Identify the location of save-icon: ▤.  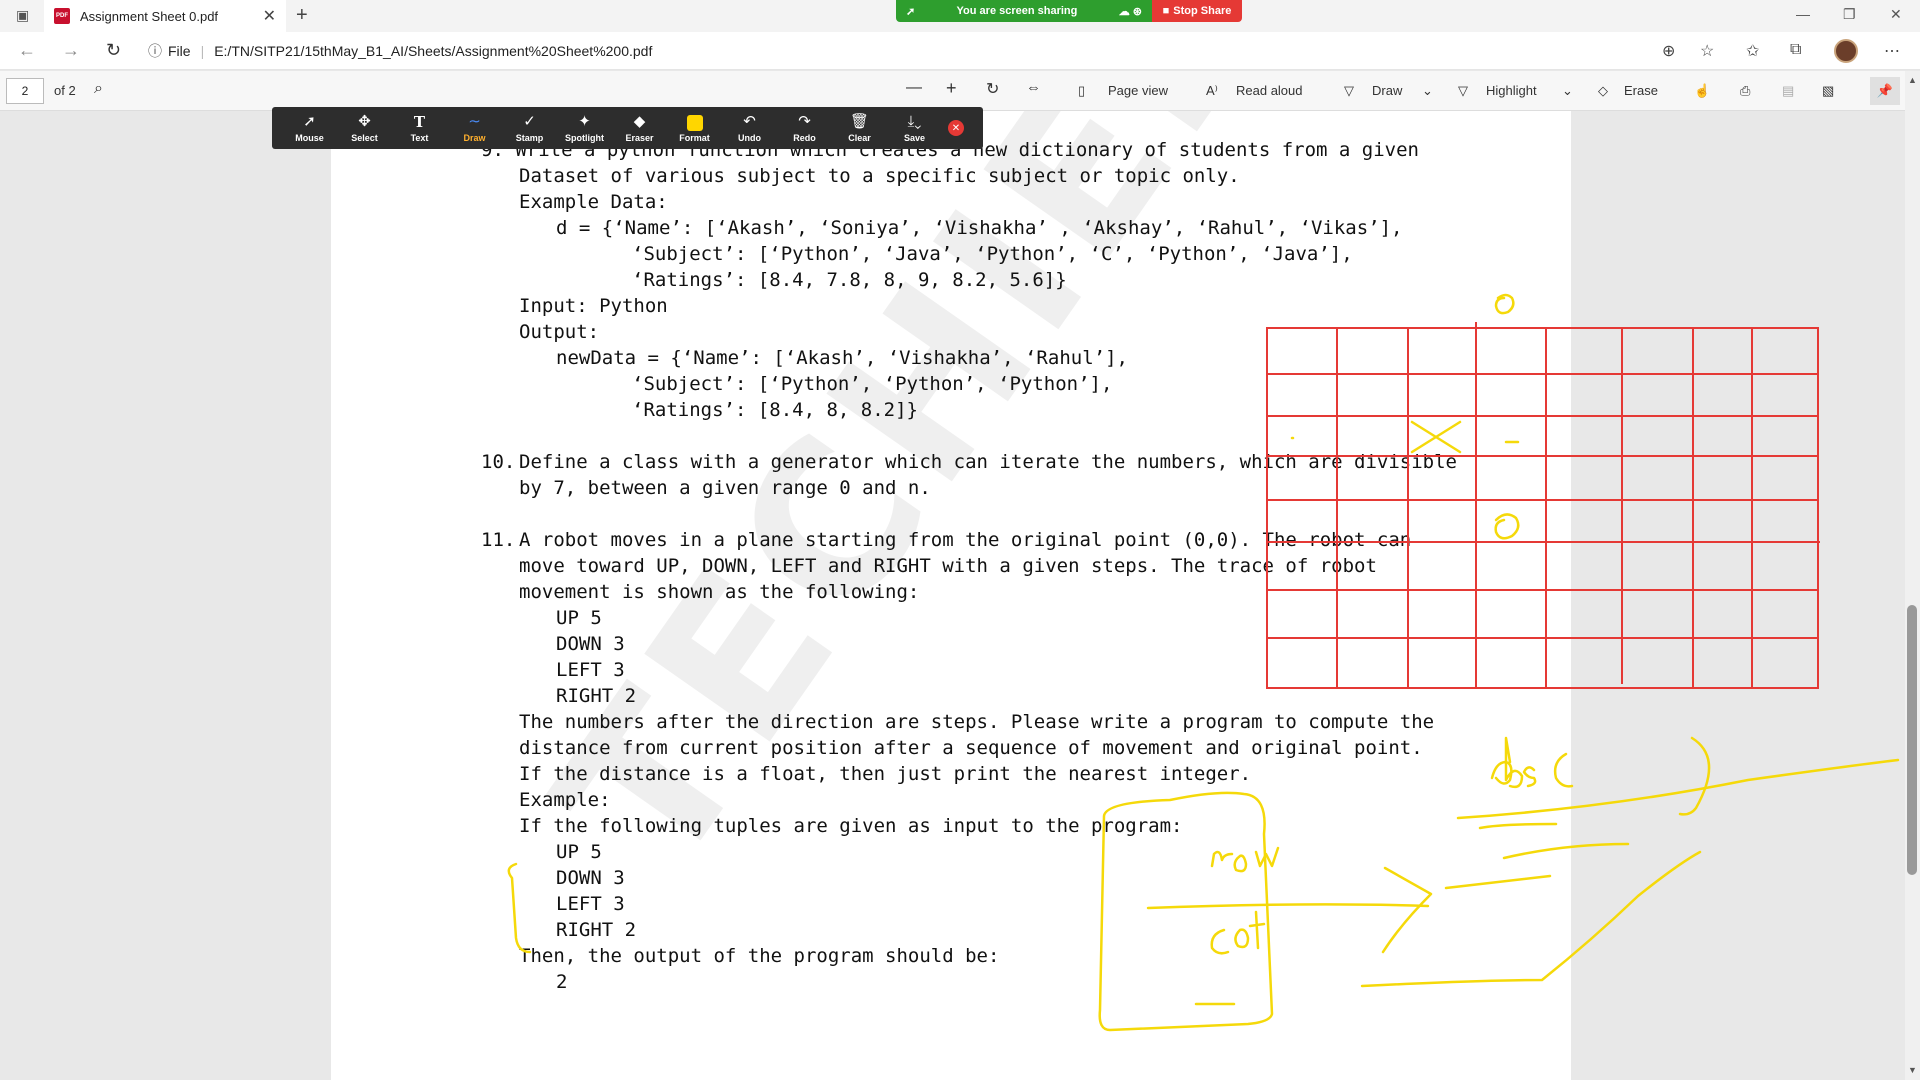
(1788, 91).